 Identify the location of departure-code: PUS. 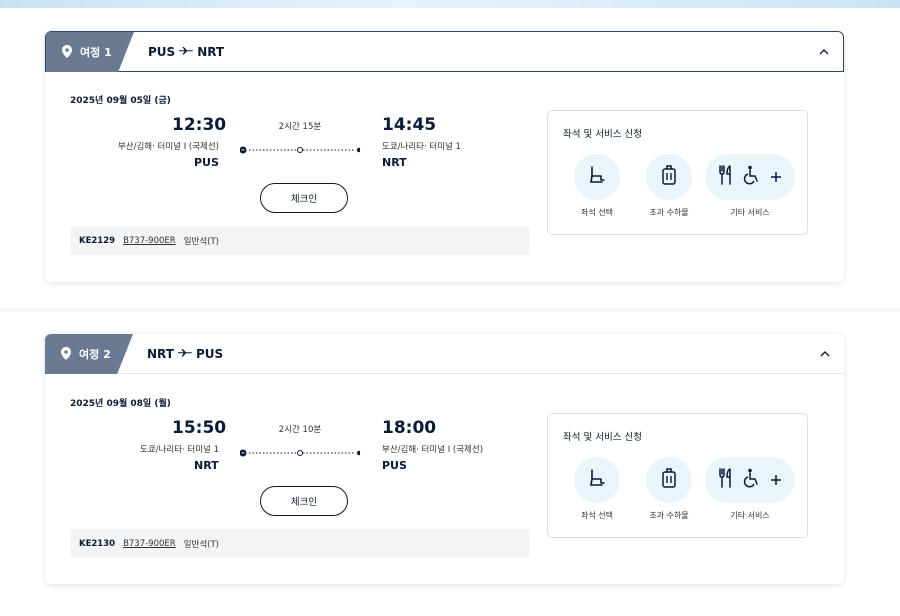
(206, 162).